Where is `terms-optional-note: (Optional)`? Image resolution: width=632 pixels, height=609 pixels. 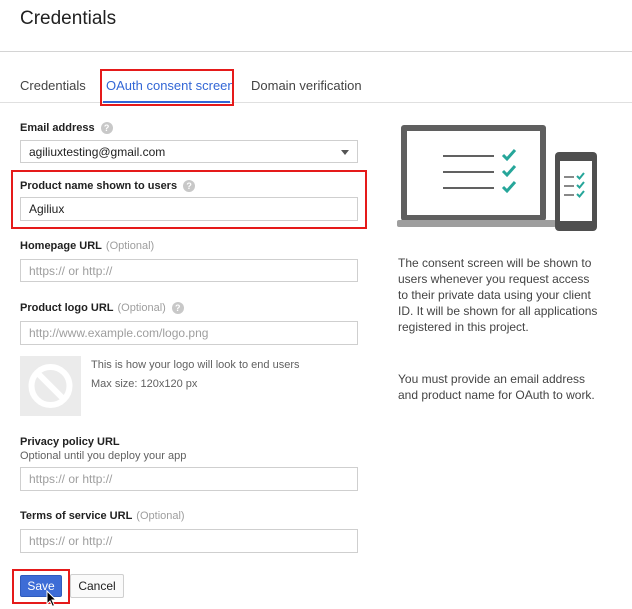
terms-optional-note: (Optional) is located at coordinates (160, 516).